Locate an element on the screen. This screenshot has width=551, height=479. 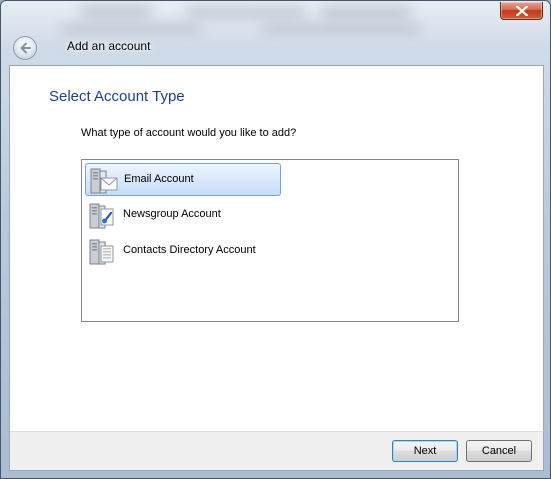
list-item-newsgroup-account: Newsgroup Account is located at coordinates (183, 215).